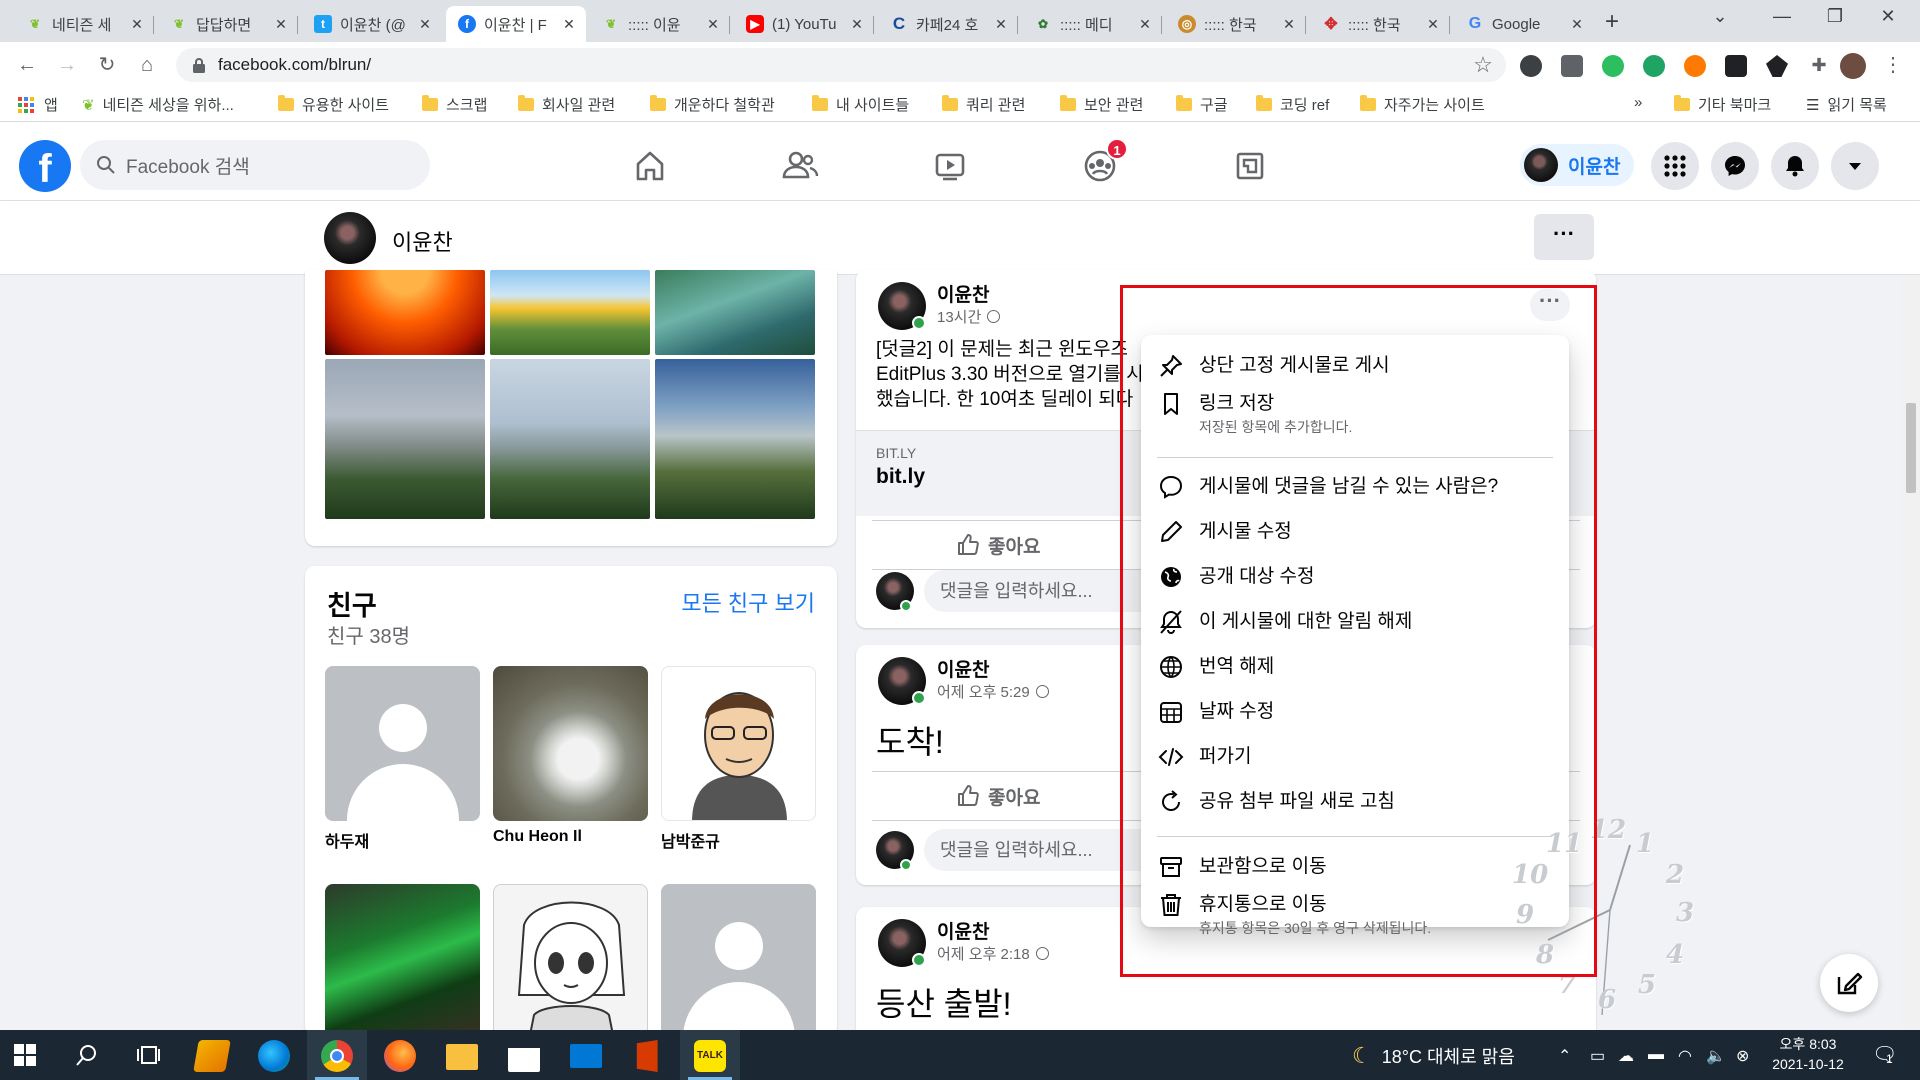 The height and width of the screenshot is (1080, 1920). I want to click on url-bar: facebook.com/blrun/, so click(841, 65).